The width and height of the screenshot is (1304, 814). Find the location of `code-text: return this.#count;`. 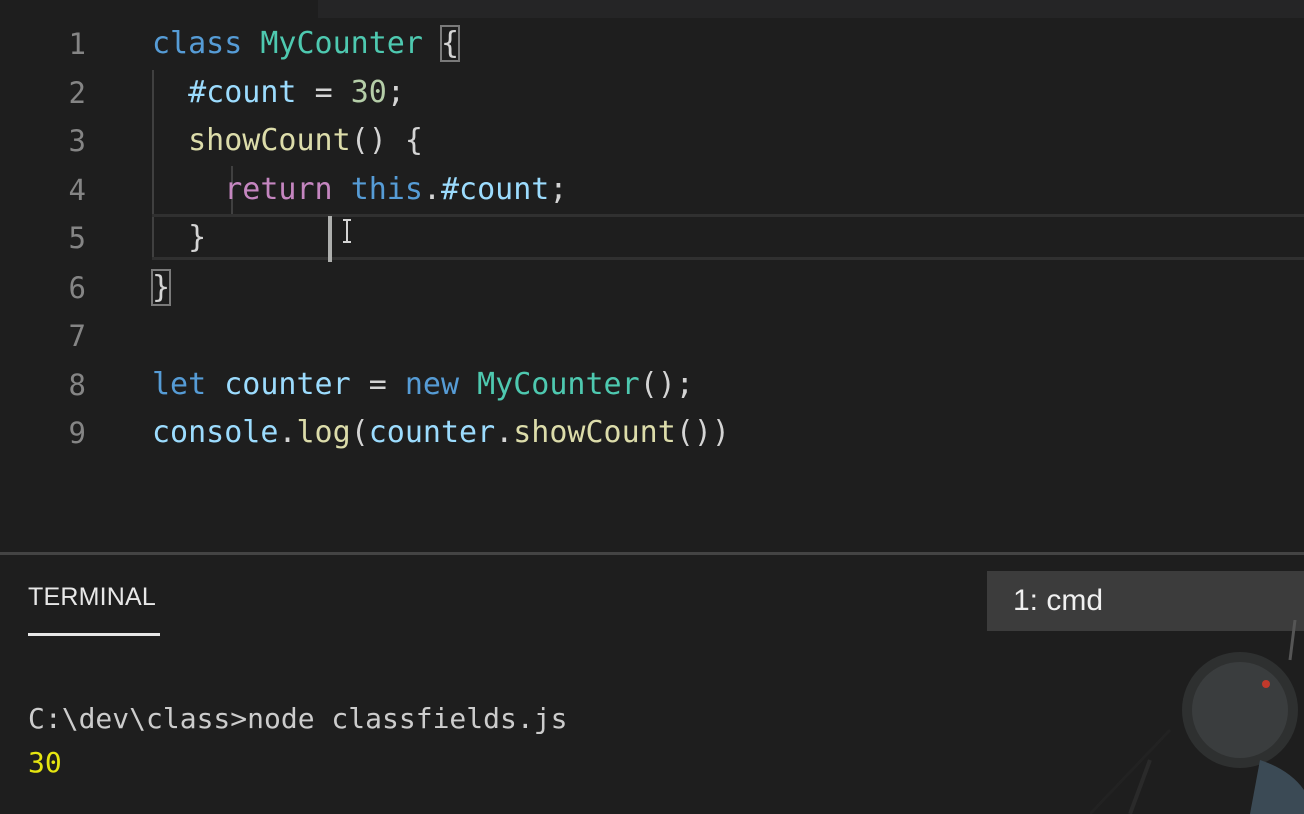

code-text: return this.#count; is located at coordinates (359, 190).